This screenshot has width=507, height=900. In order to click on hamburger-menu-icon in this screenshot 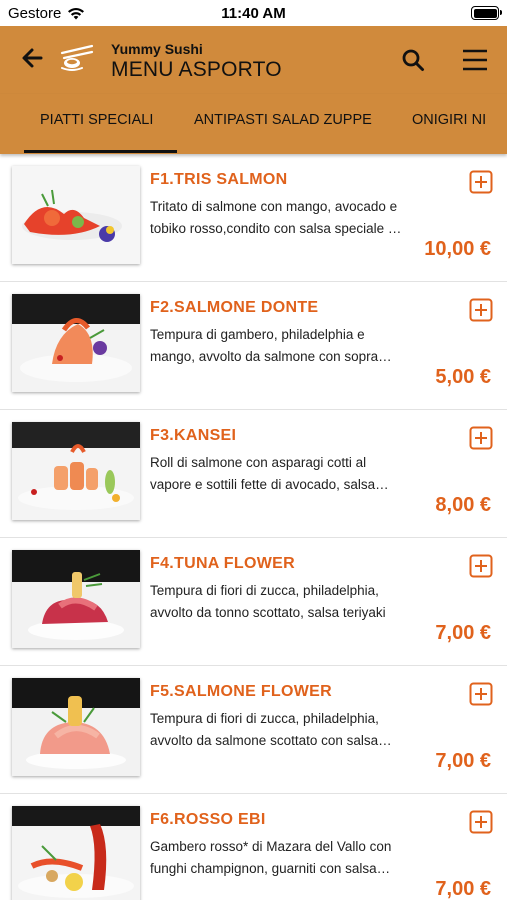, I will do `click(475, 60)`.